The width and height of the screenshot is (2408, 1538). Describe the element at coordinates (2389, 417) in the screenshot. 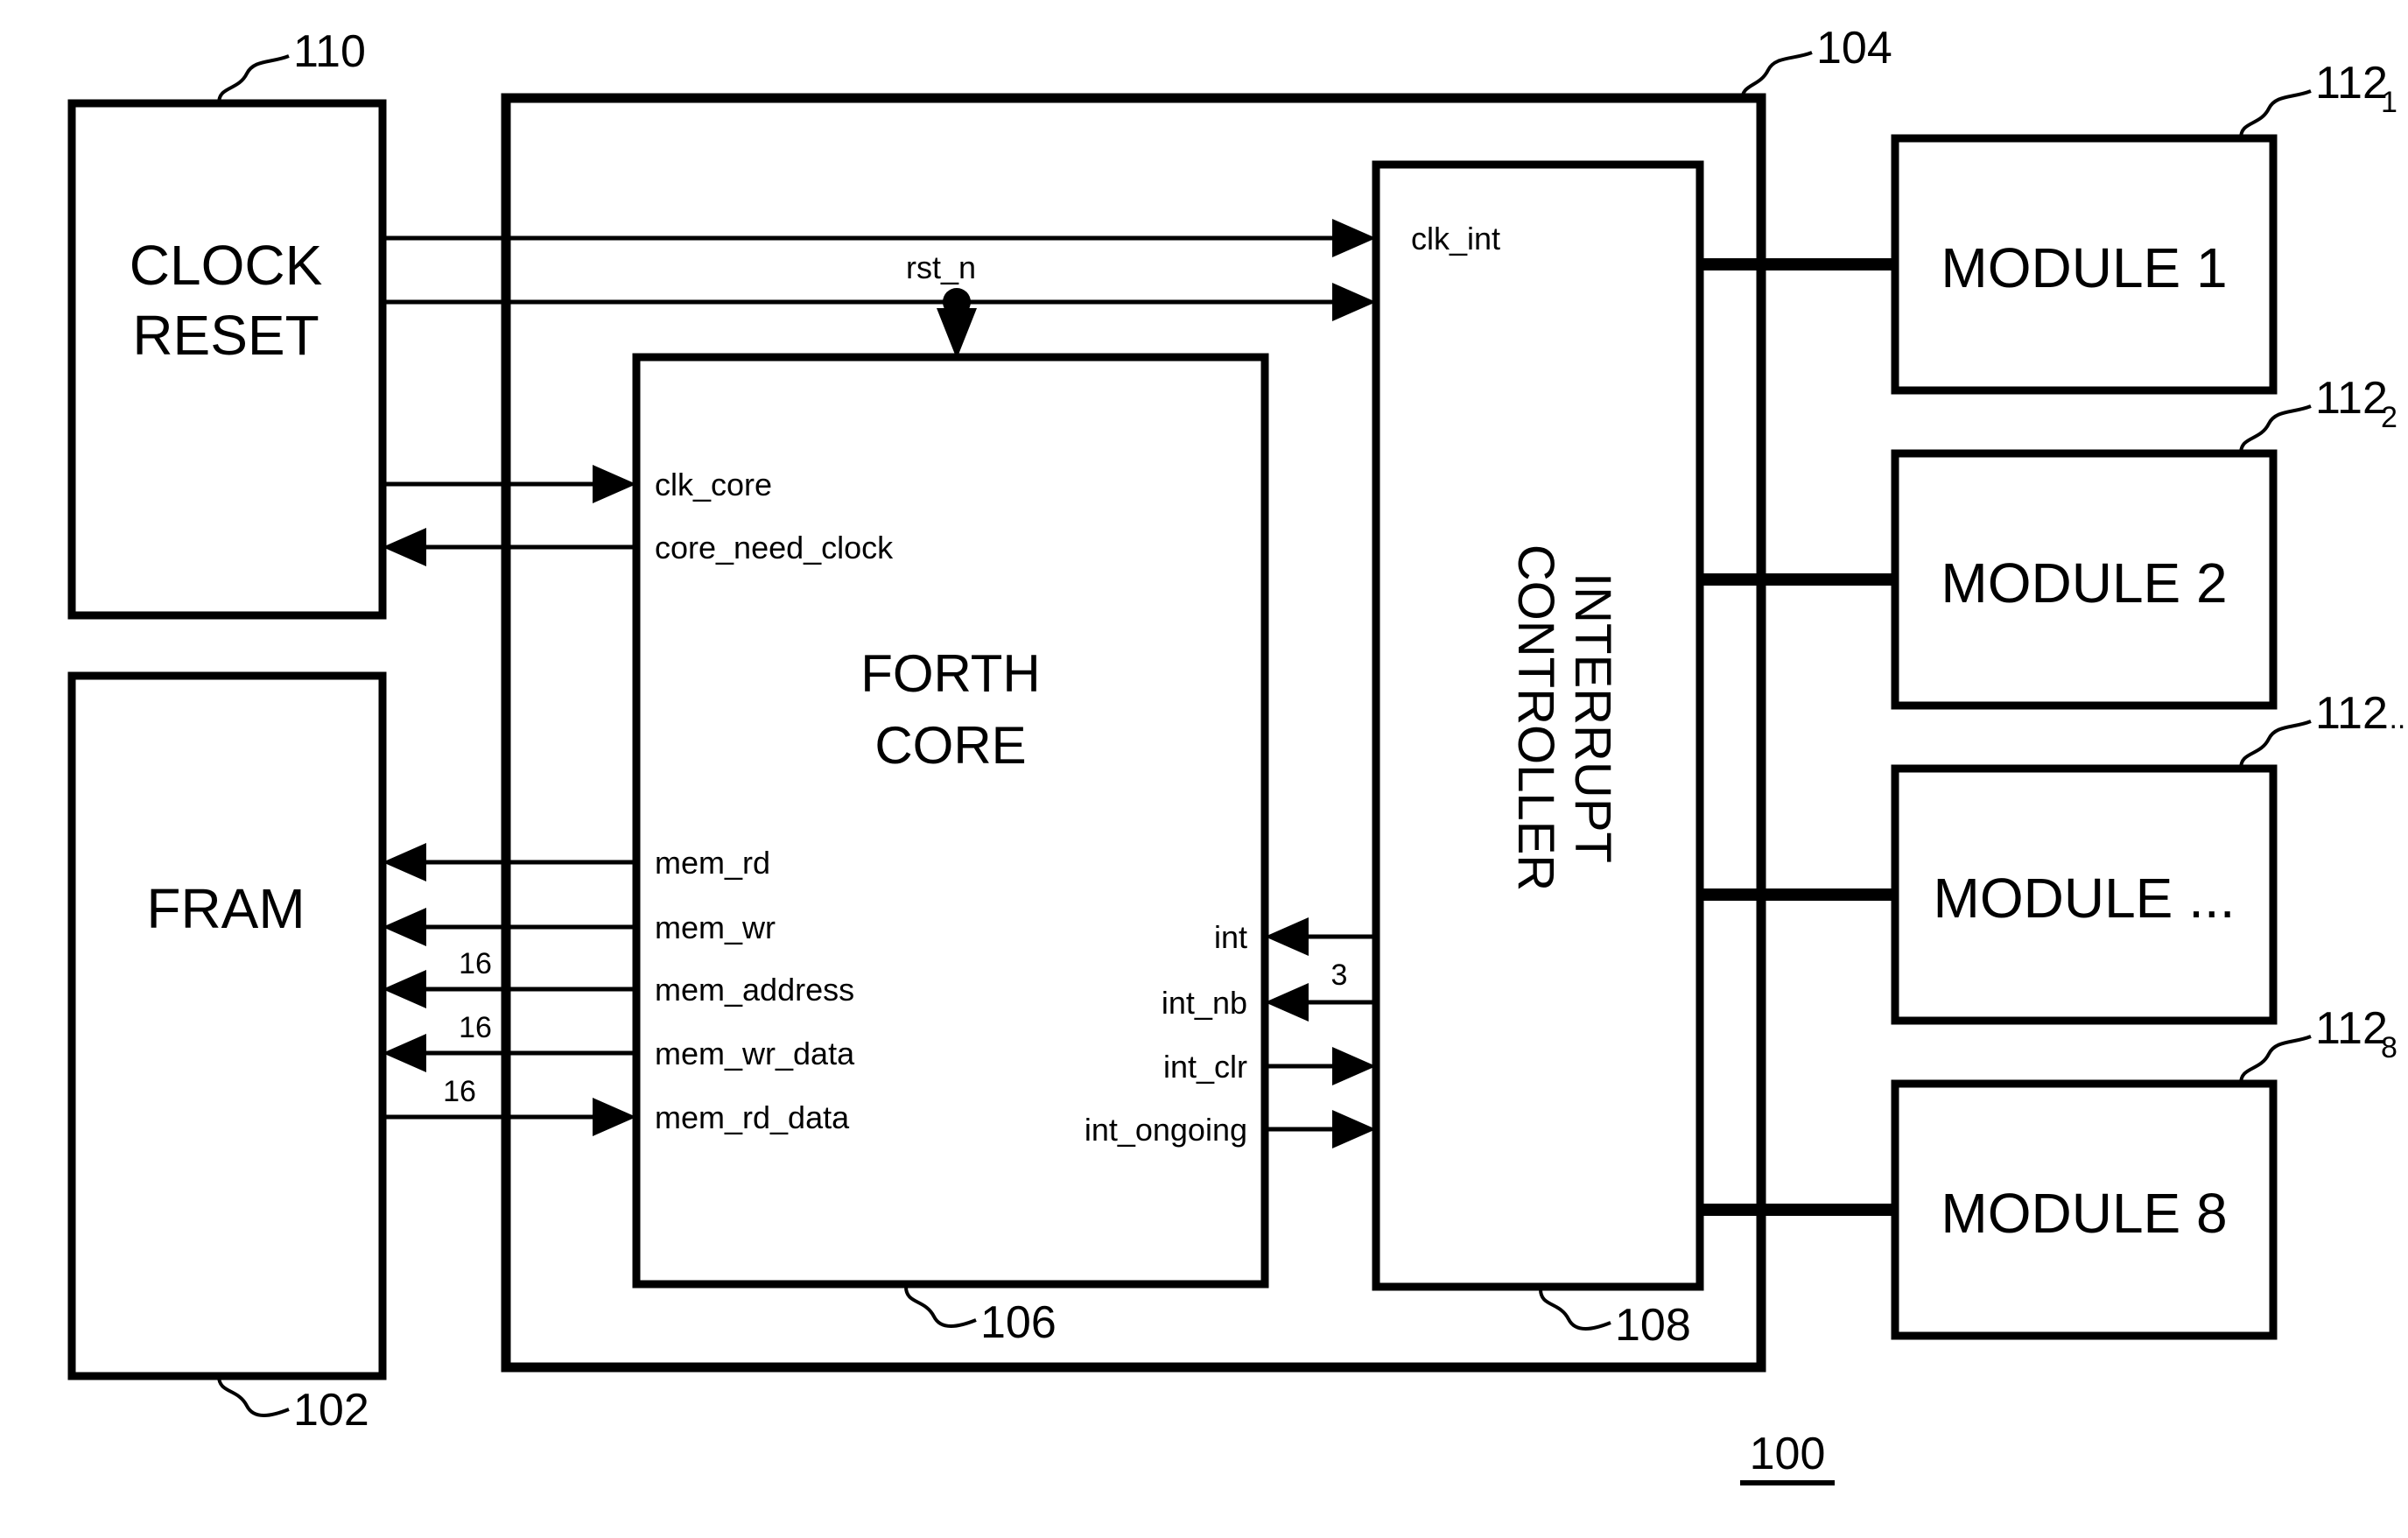

I see `ref-subscript-112-2: 2` at that location.